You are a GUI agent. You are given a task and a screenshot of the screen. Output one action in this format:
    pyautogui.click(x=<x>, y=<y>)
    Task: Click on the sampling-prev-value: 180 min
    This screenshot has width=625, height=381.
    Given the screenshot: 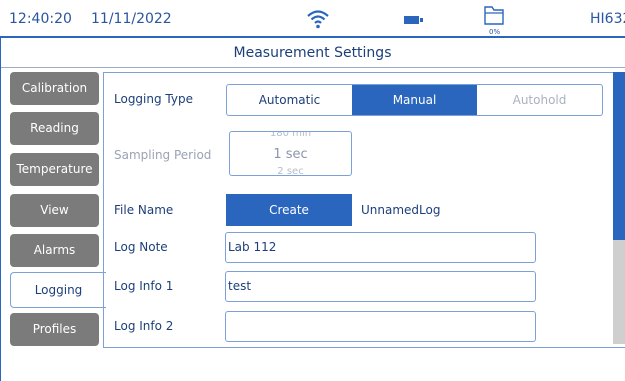 What is the action you would take?
    pyautogui.click(x=290, y=135)
    